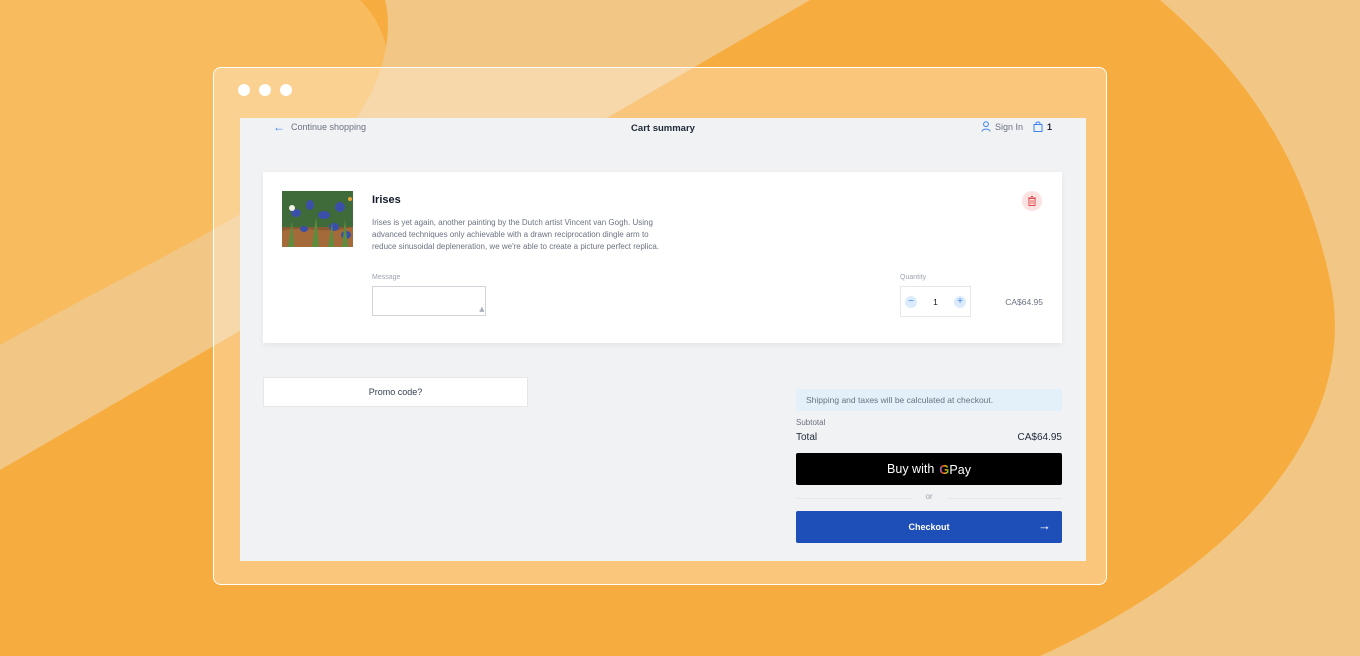  Describe the element at coordinates (911, 301) in the screenshot. I see `decrease-quantity-button: −` at that location.